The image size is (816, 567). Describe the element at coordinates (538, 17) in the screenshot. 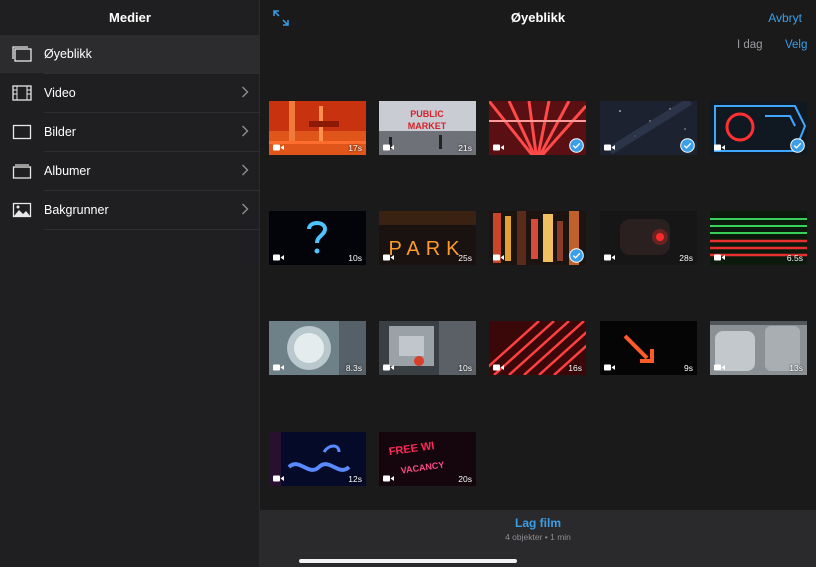

I see `page-title: Øyeblikk` at that location.